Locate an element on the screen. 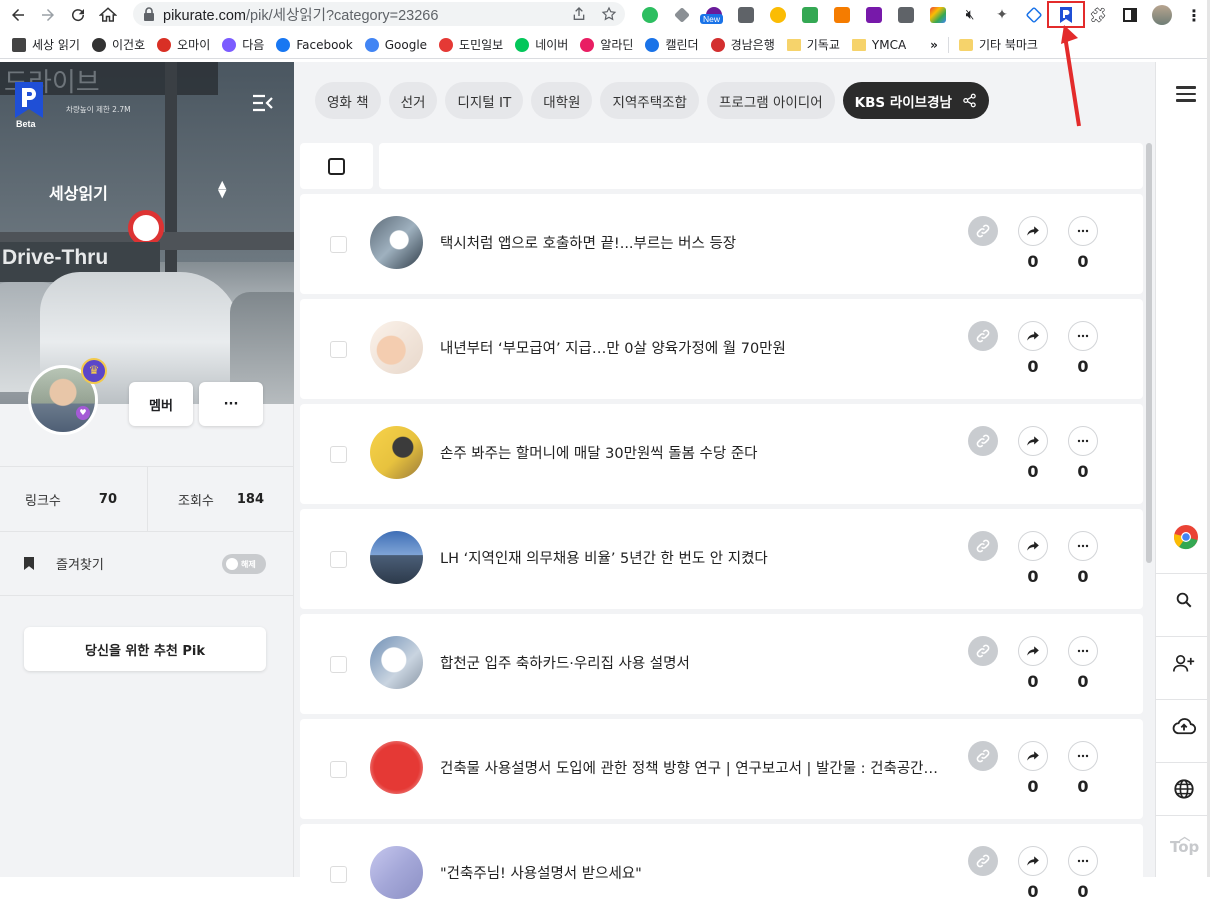 This screenshot has height=924, width=1210. reload-button is located at coordinates (78, 15).